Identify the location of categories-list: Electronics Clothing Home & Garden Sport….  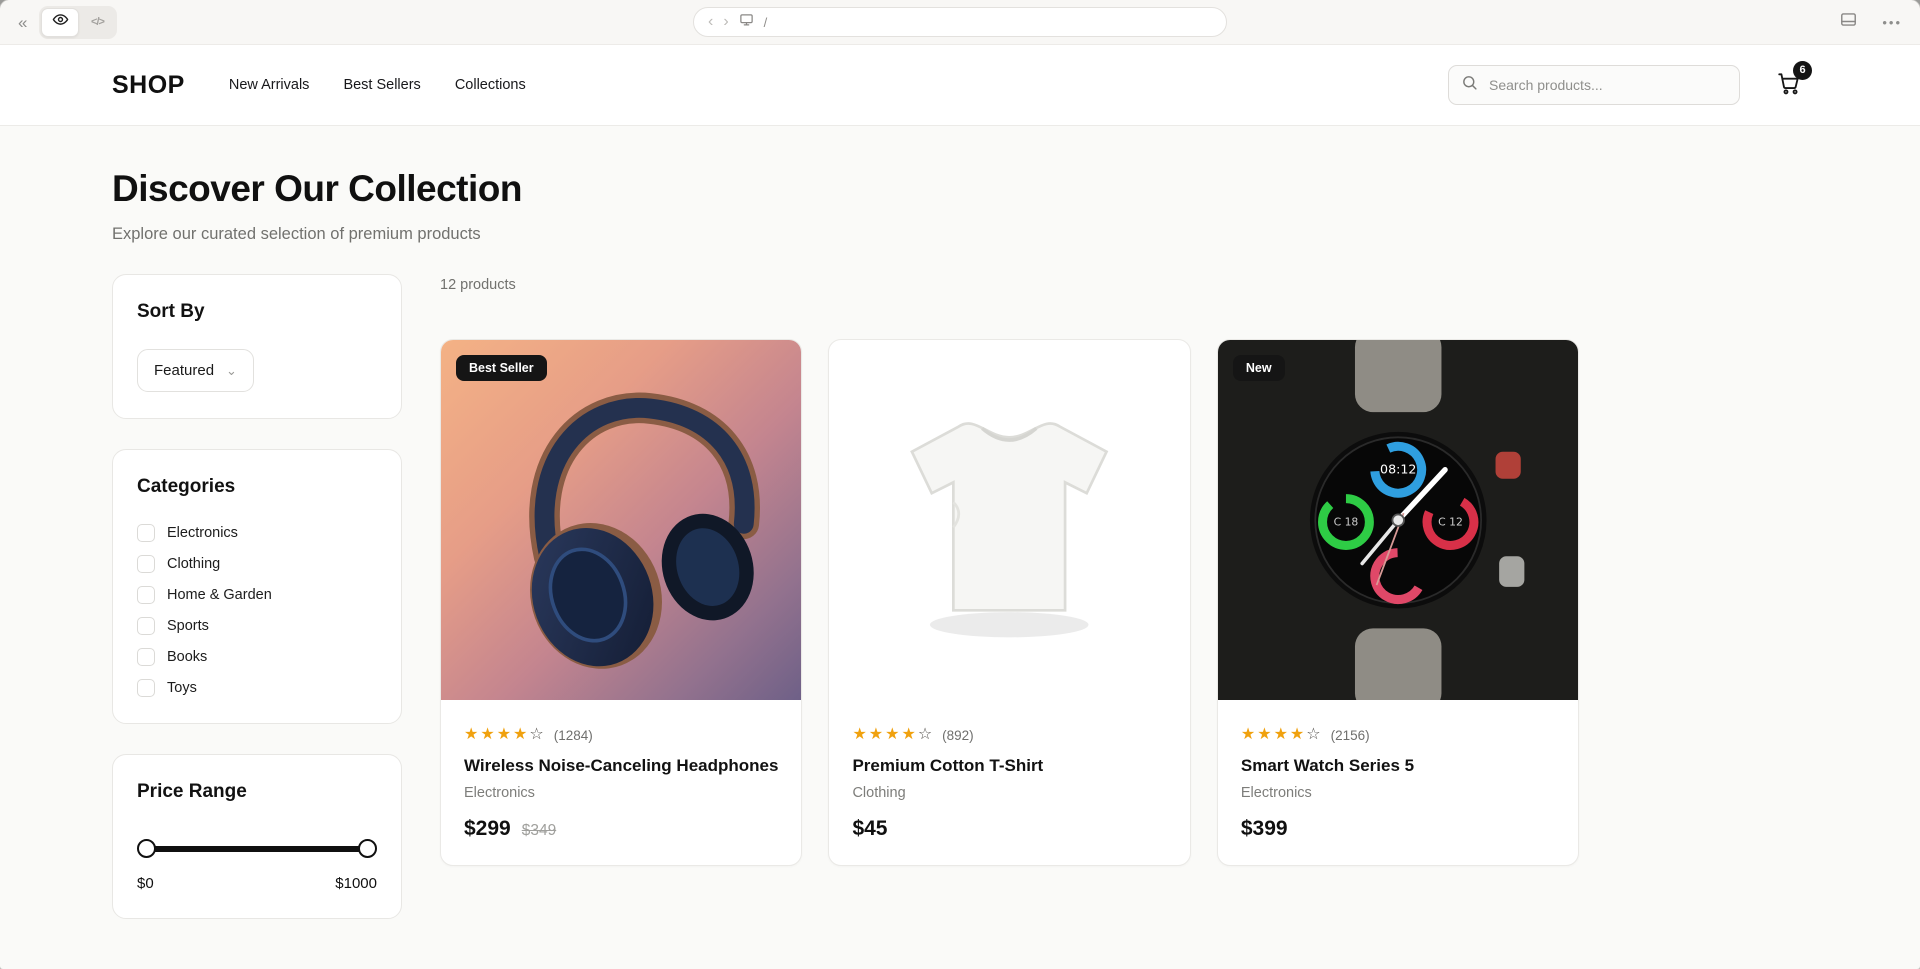
(257, 610).